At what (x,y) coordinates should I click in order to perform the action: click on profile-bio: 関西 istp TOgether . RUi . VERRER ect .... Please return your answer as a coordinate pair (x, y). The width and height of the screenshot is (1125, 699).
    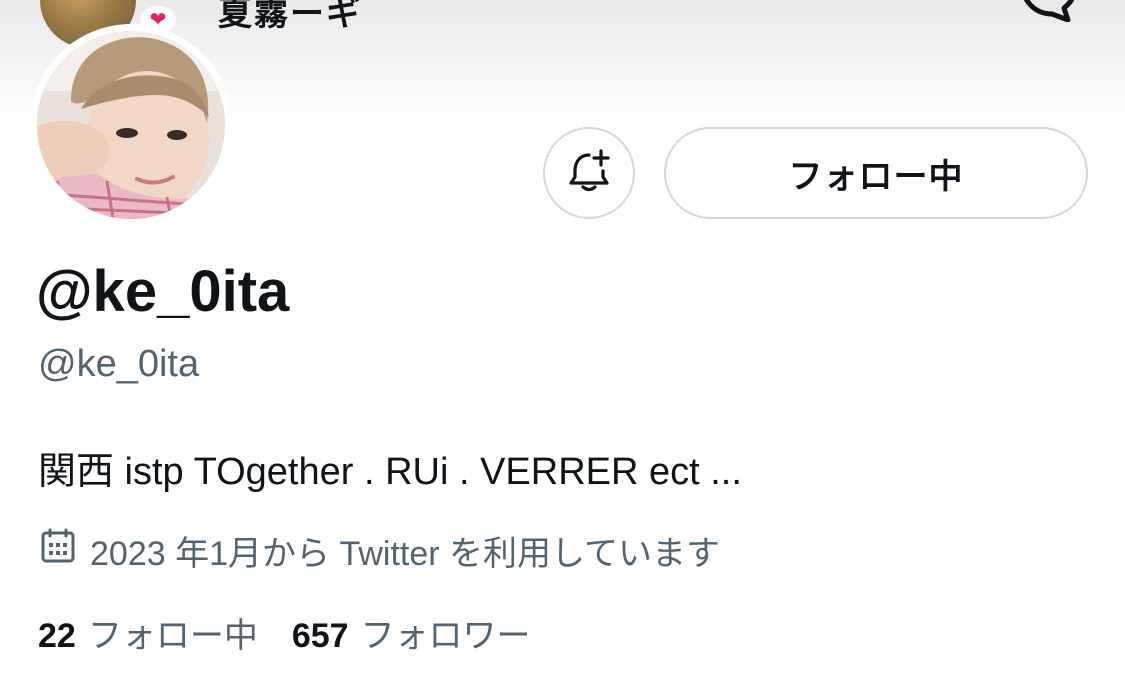
    Looking at the image, I should click on (390, 472).